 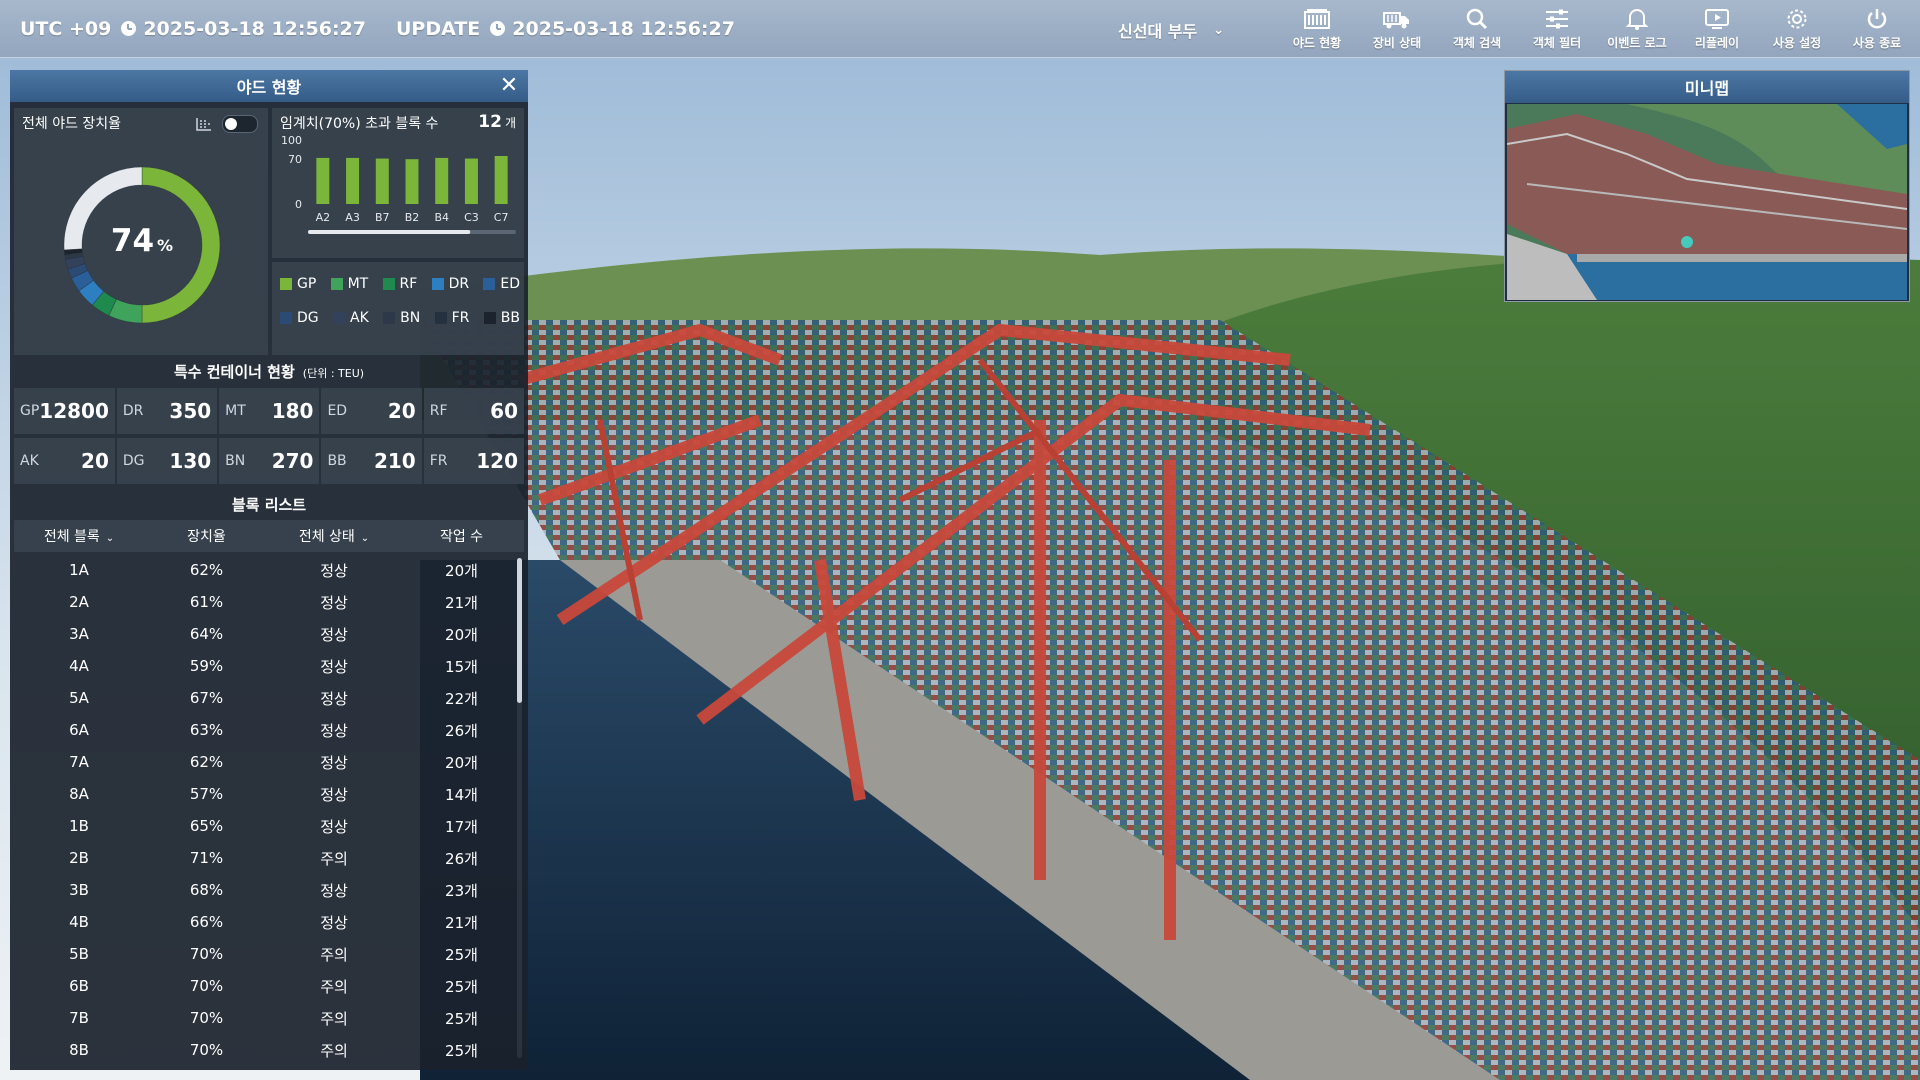 I want to click on table-row: 4B 66% 정상 21개, so click(x=269, y=922).